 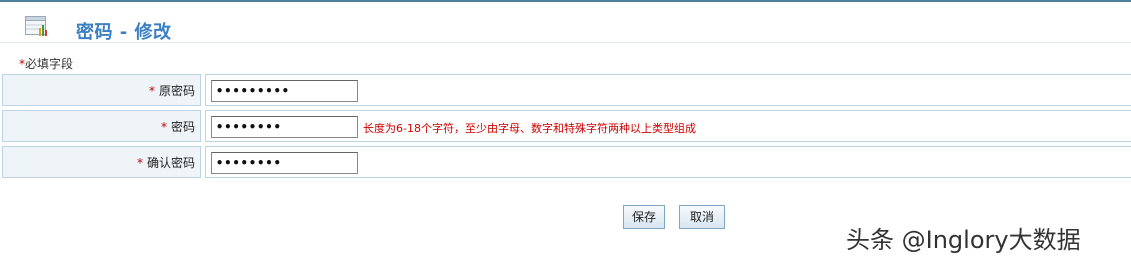 I want to click on new-password-input, so click(x=284, y=127).